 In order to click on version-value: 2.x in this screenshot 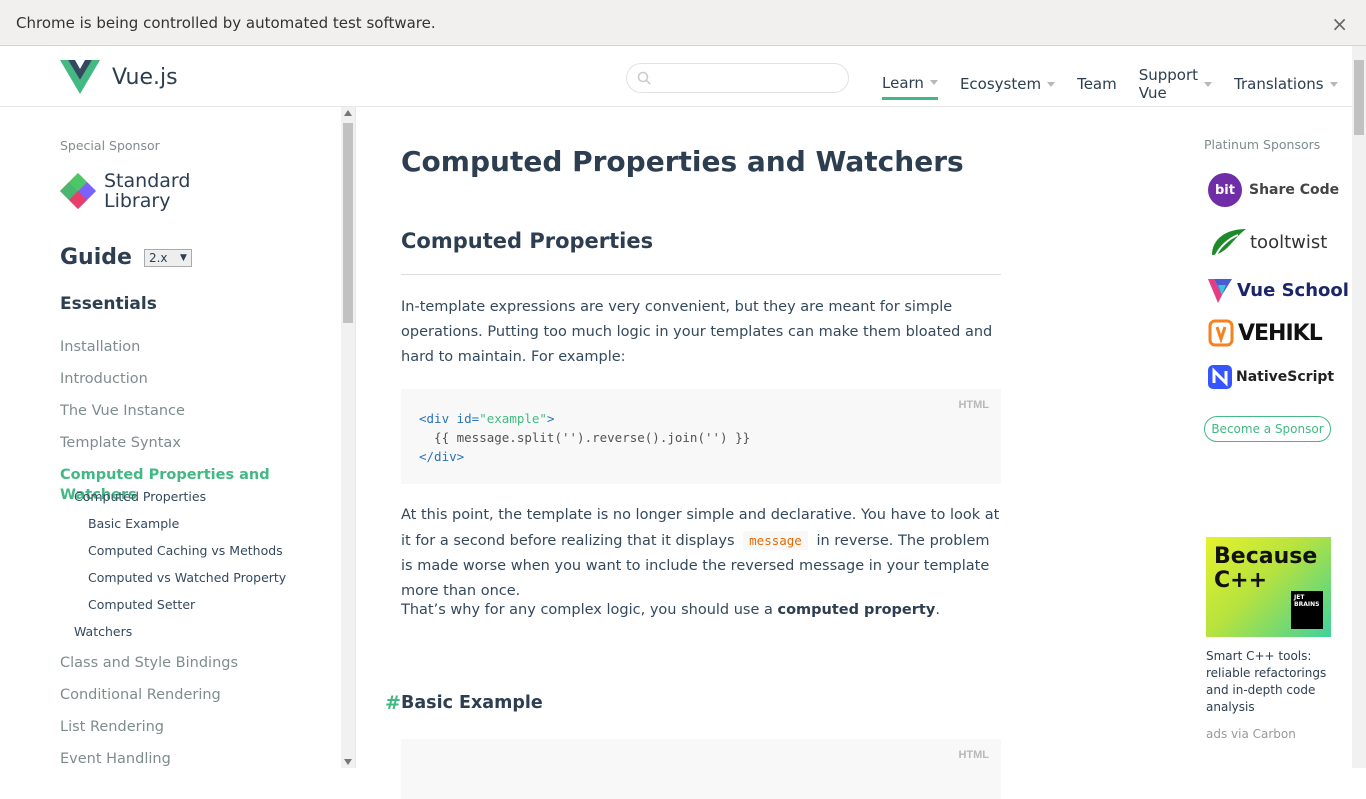, I will do `click(158, 257)`.